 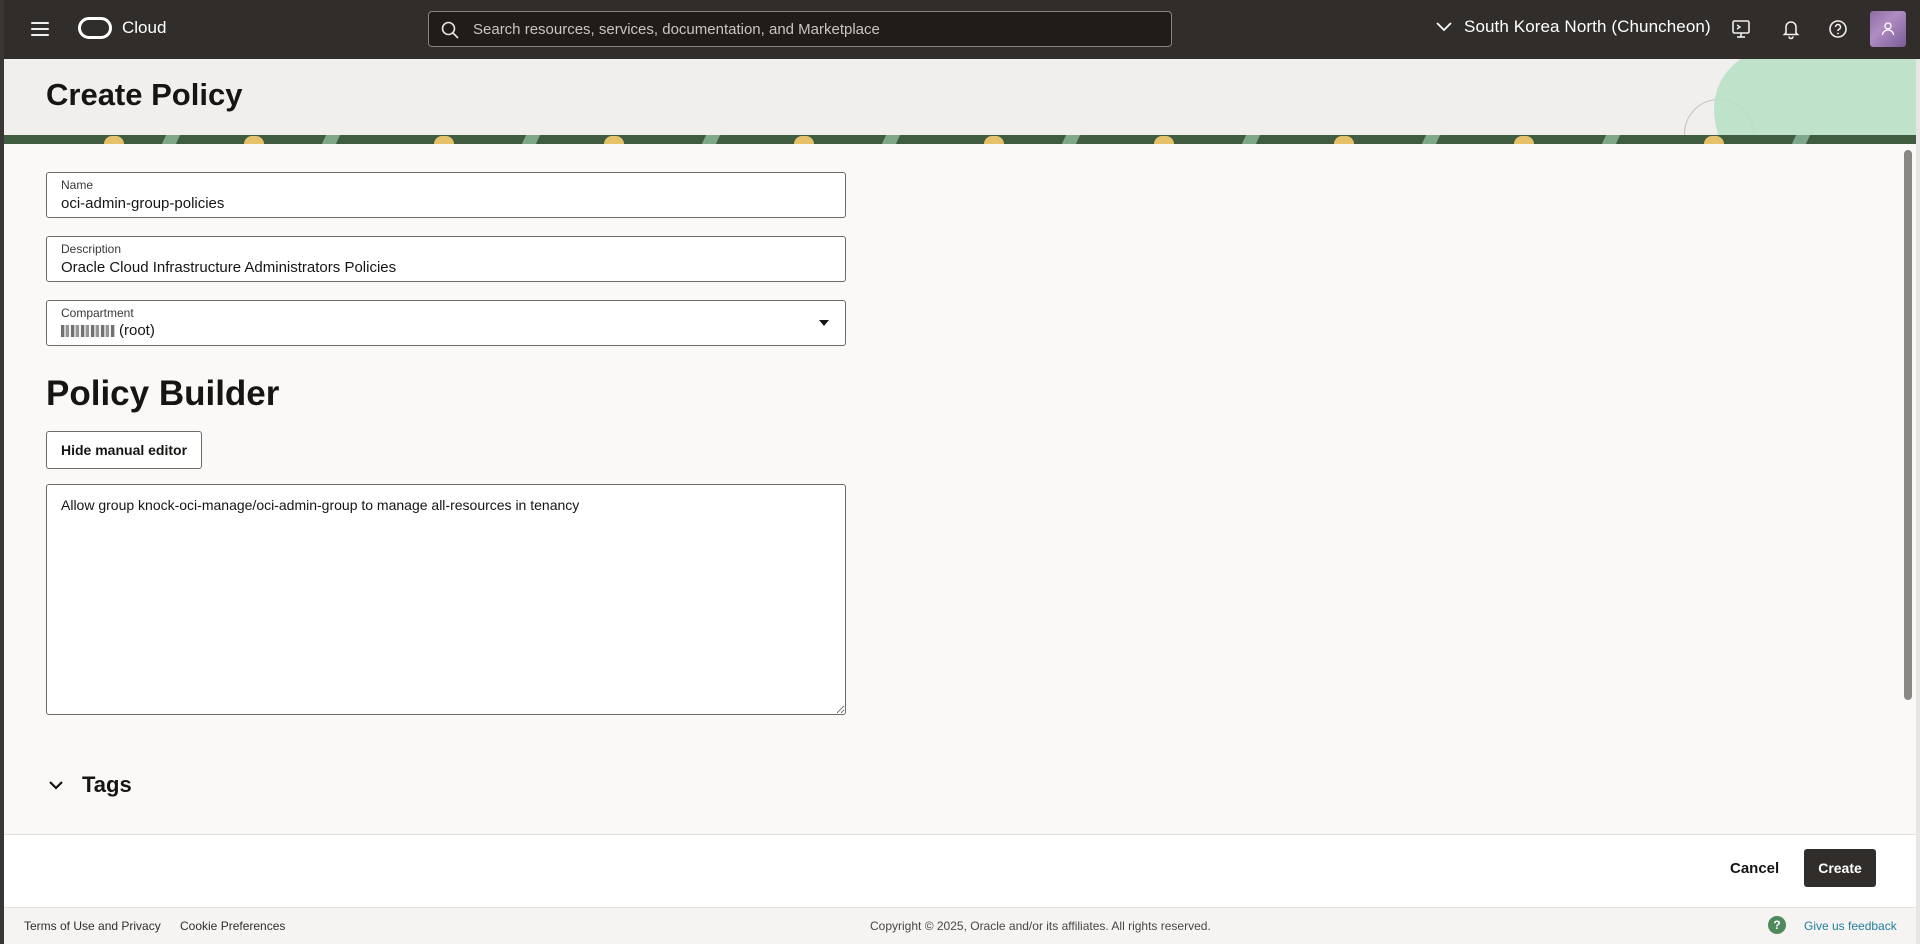 I want to click on help-icon, so click(x=1838, y=29).